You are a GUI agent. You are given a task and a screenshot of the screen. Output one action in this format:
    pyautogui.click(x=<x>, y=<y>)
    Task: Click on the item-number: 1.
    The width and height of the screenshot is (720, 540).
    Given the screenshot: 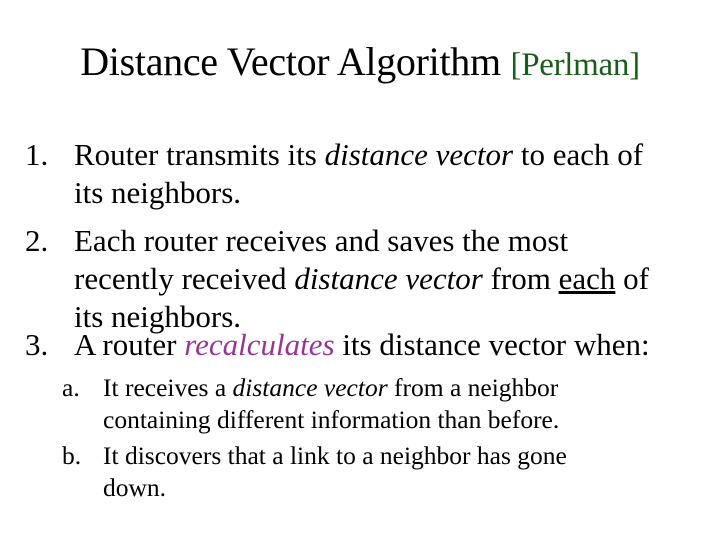 What is the action you would take?
    pyautogui.click(x=37, y=154)
    